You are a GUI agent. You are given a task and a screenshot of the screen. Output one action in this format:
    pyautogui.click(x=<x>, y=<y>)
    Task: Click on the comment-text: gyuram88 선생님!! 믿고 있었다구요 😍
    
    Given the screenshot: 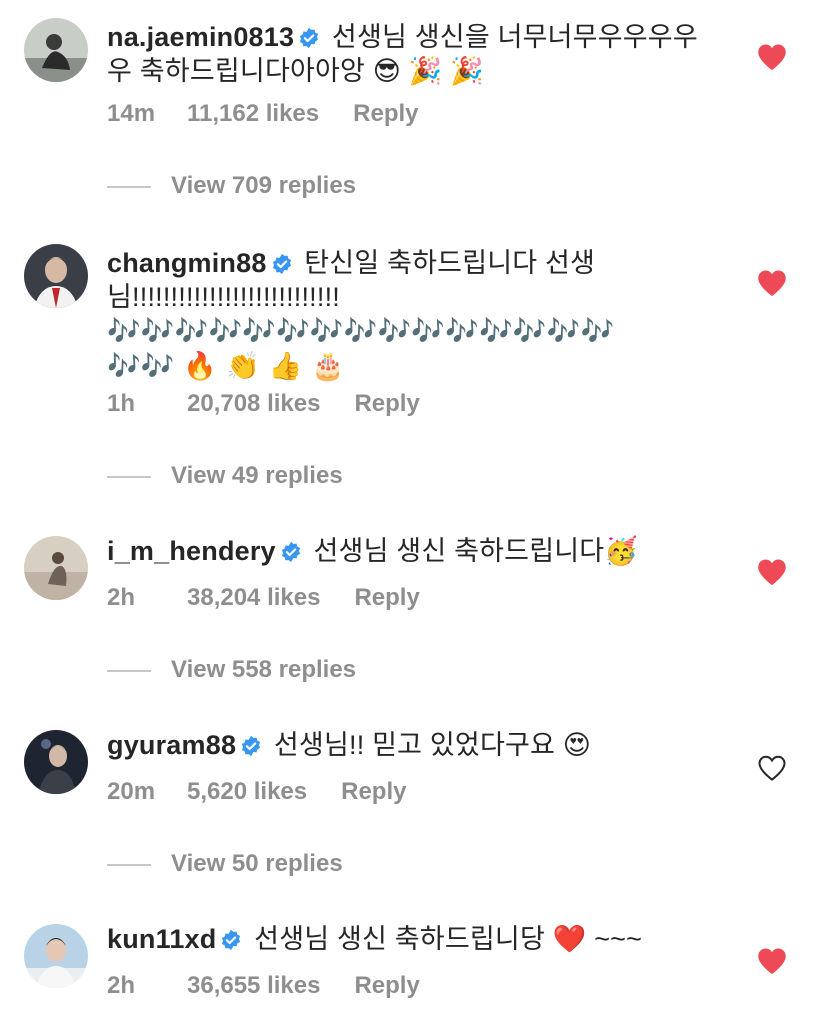 What is the action you would take?
    pyautogui.click(x=412, y=745)
    